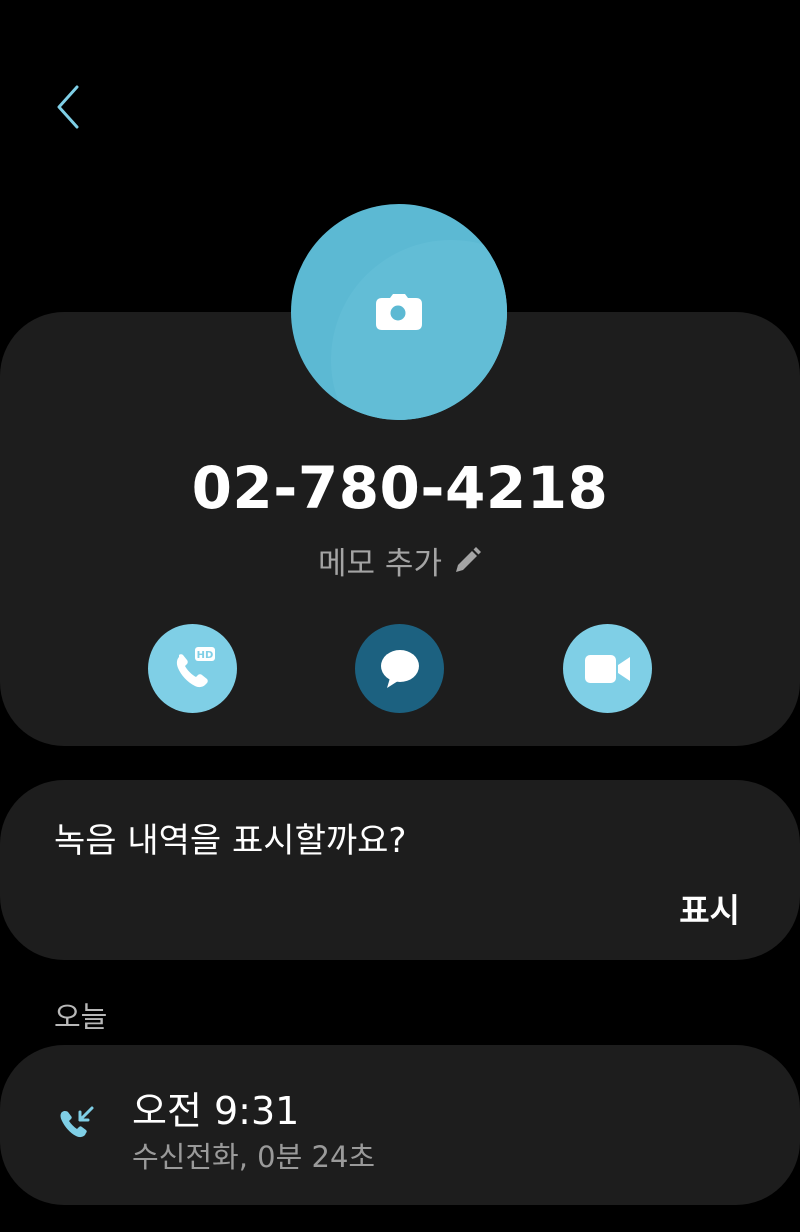 Image resolution: width=800 pixels, height=1232 pixels. Describe the element at coordinates (400, 870) in the screenshot. I see `recording-card` at that location.